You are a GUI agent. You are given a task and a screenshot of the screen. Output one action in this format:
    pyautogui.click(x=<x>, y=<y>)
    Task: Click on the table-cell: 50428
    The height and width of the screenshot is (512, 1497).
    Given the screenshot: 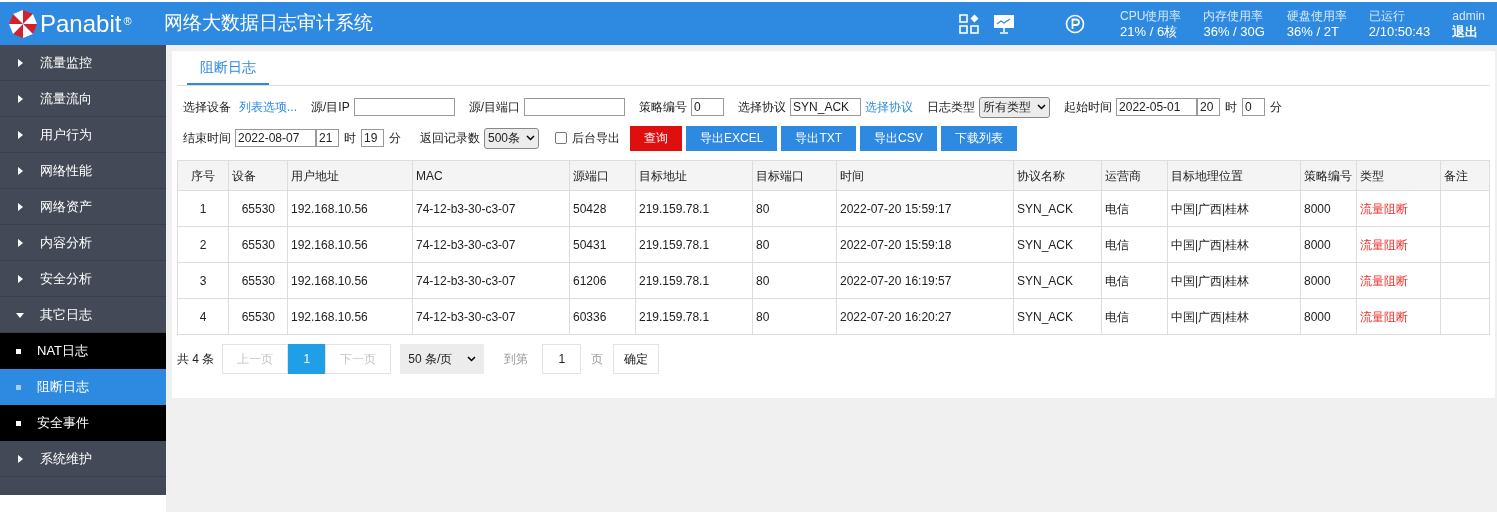 What is the action you would take?
    pyautogui.click(x=602, y=208)
    